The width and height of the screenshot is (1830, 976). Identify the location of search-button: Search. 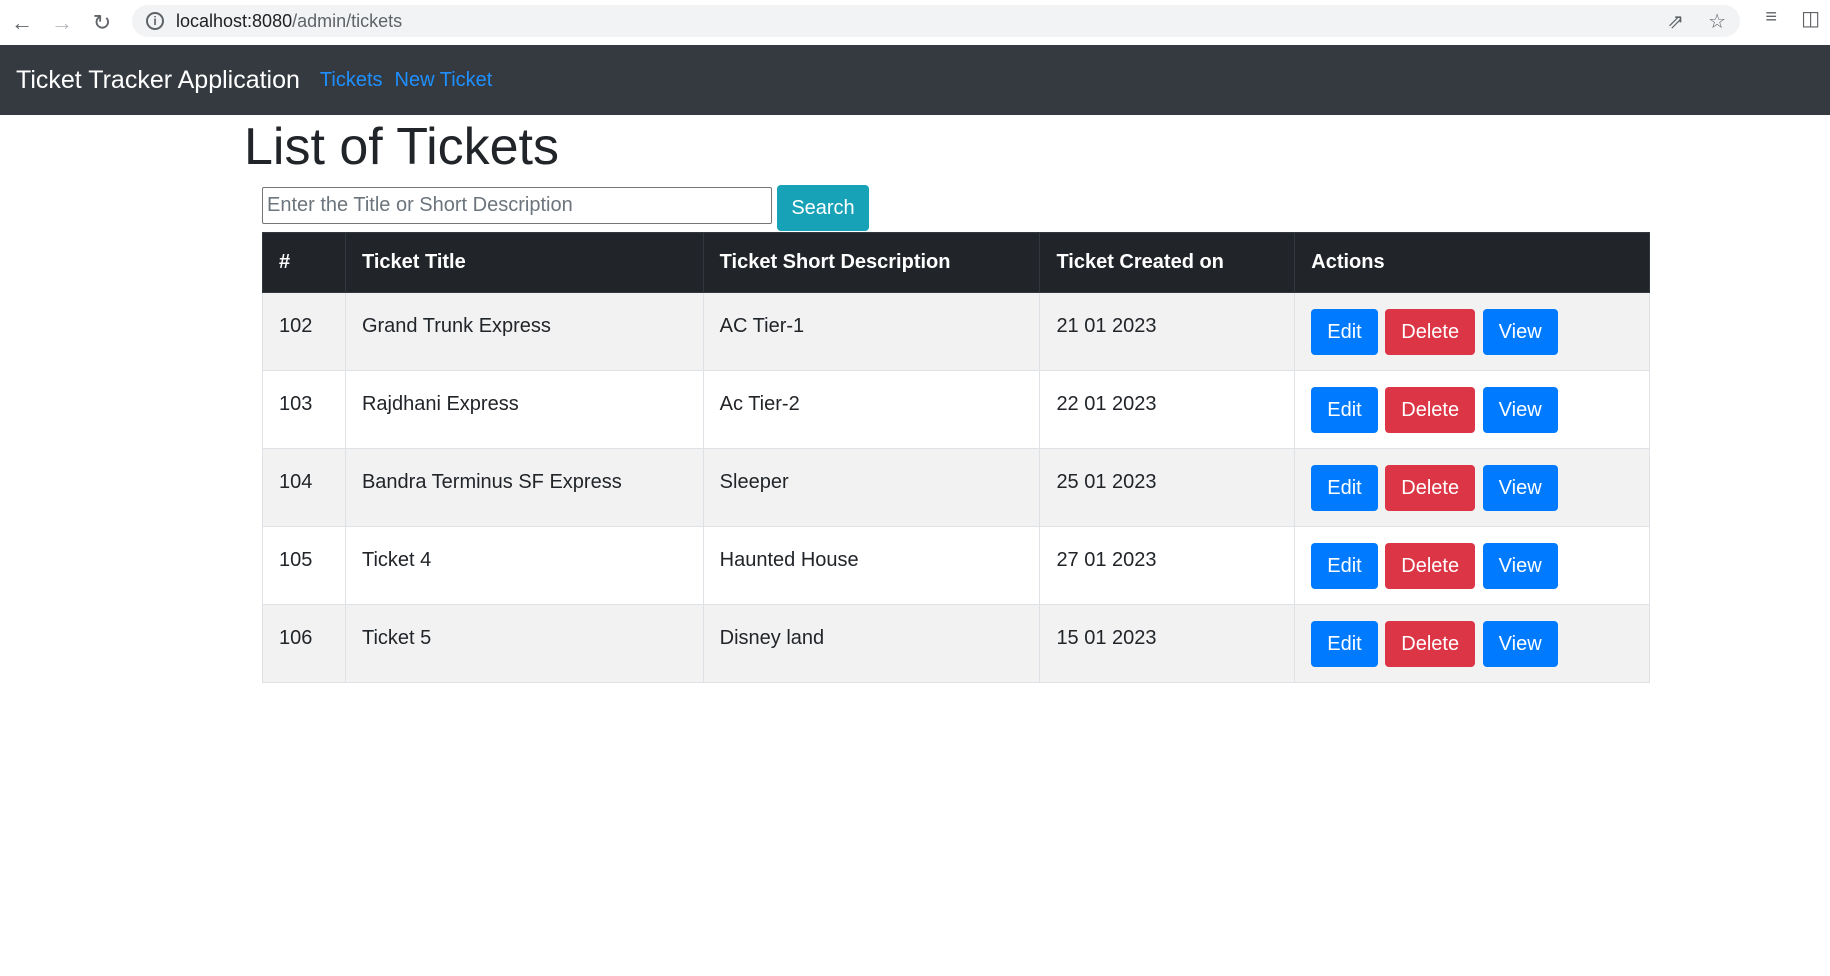
(823, 208).